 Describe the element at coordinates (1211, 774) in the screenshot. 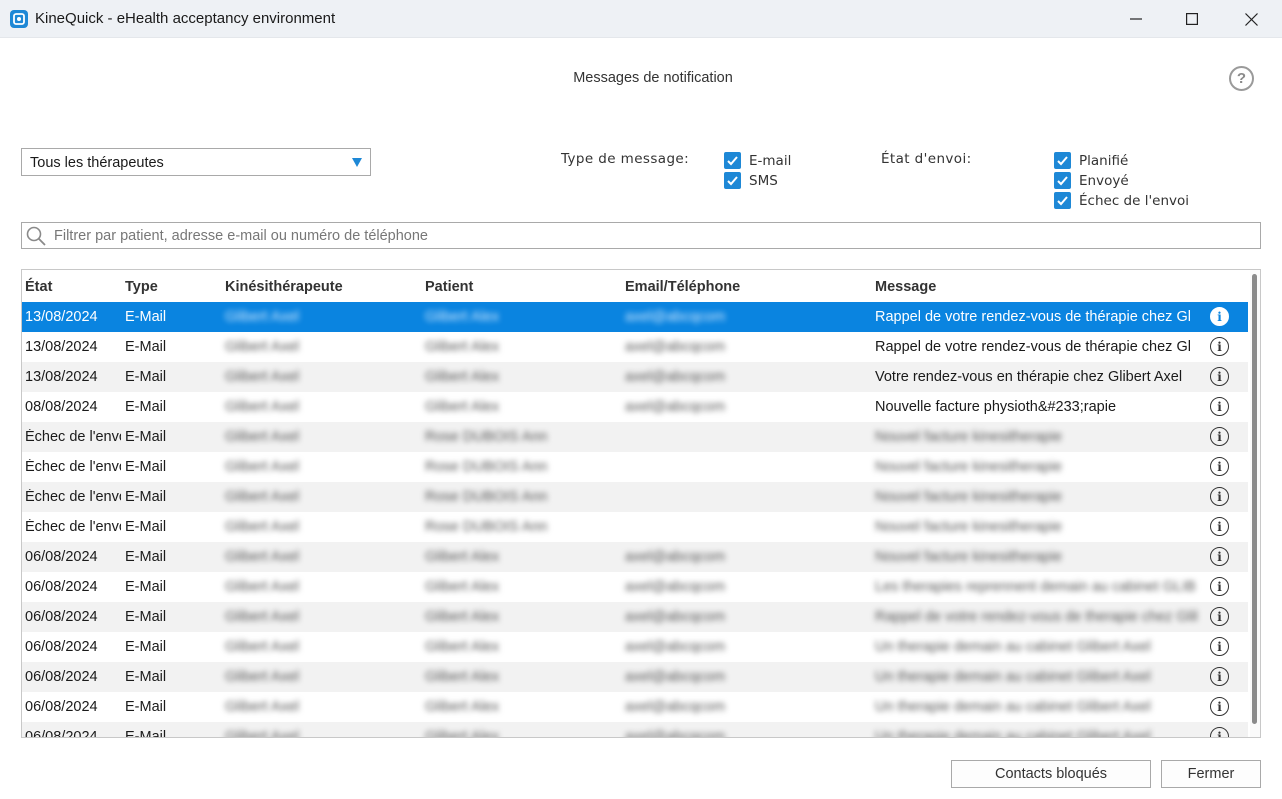

I see `close-button: Fermer` at that location.